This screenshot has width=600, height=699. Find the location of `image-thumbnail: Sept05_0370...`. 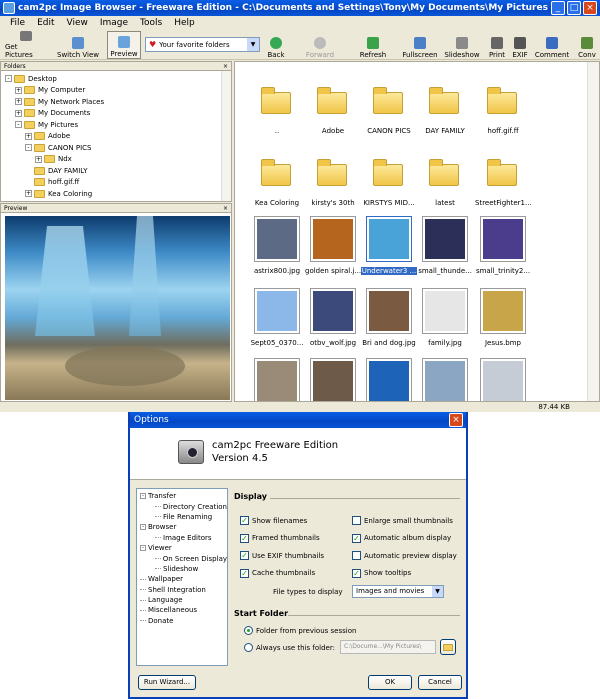

image-thumbnail: Sept05_0370... is located at coordinates (277, 320).